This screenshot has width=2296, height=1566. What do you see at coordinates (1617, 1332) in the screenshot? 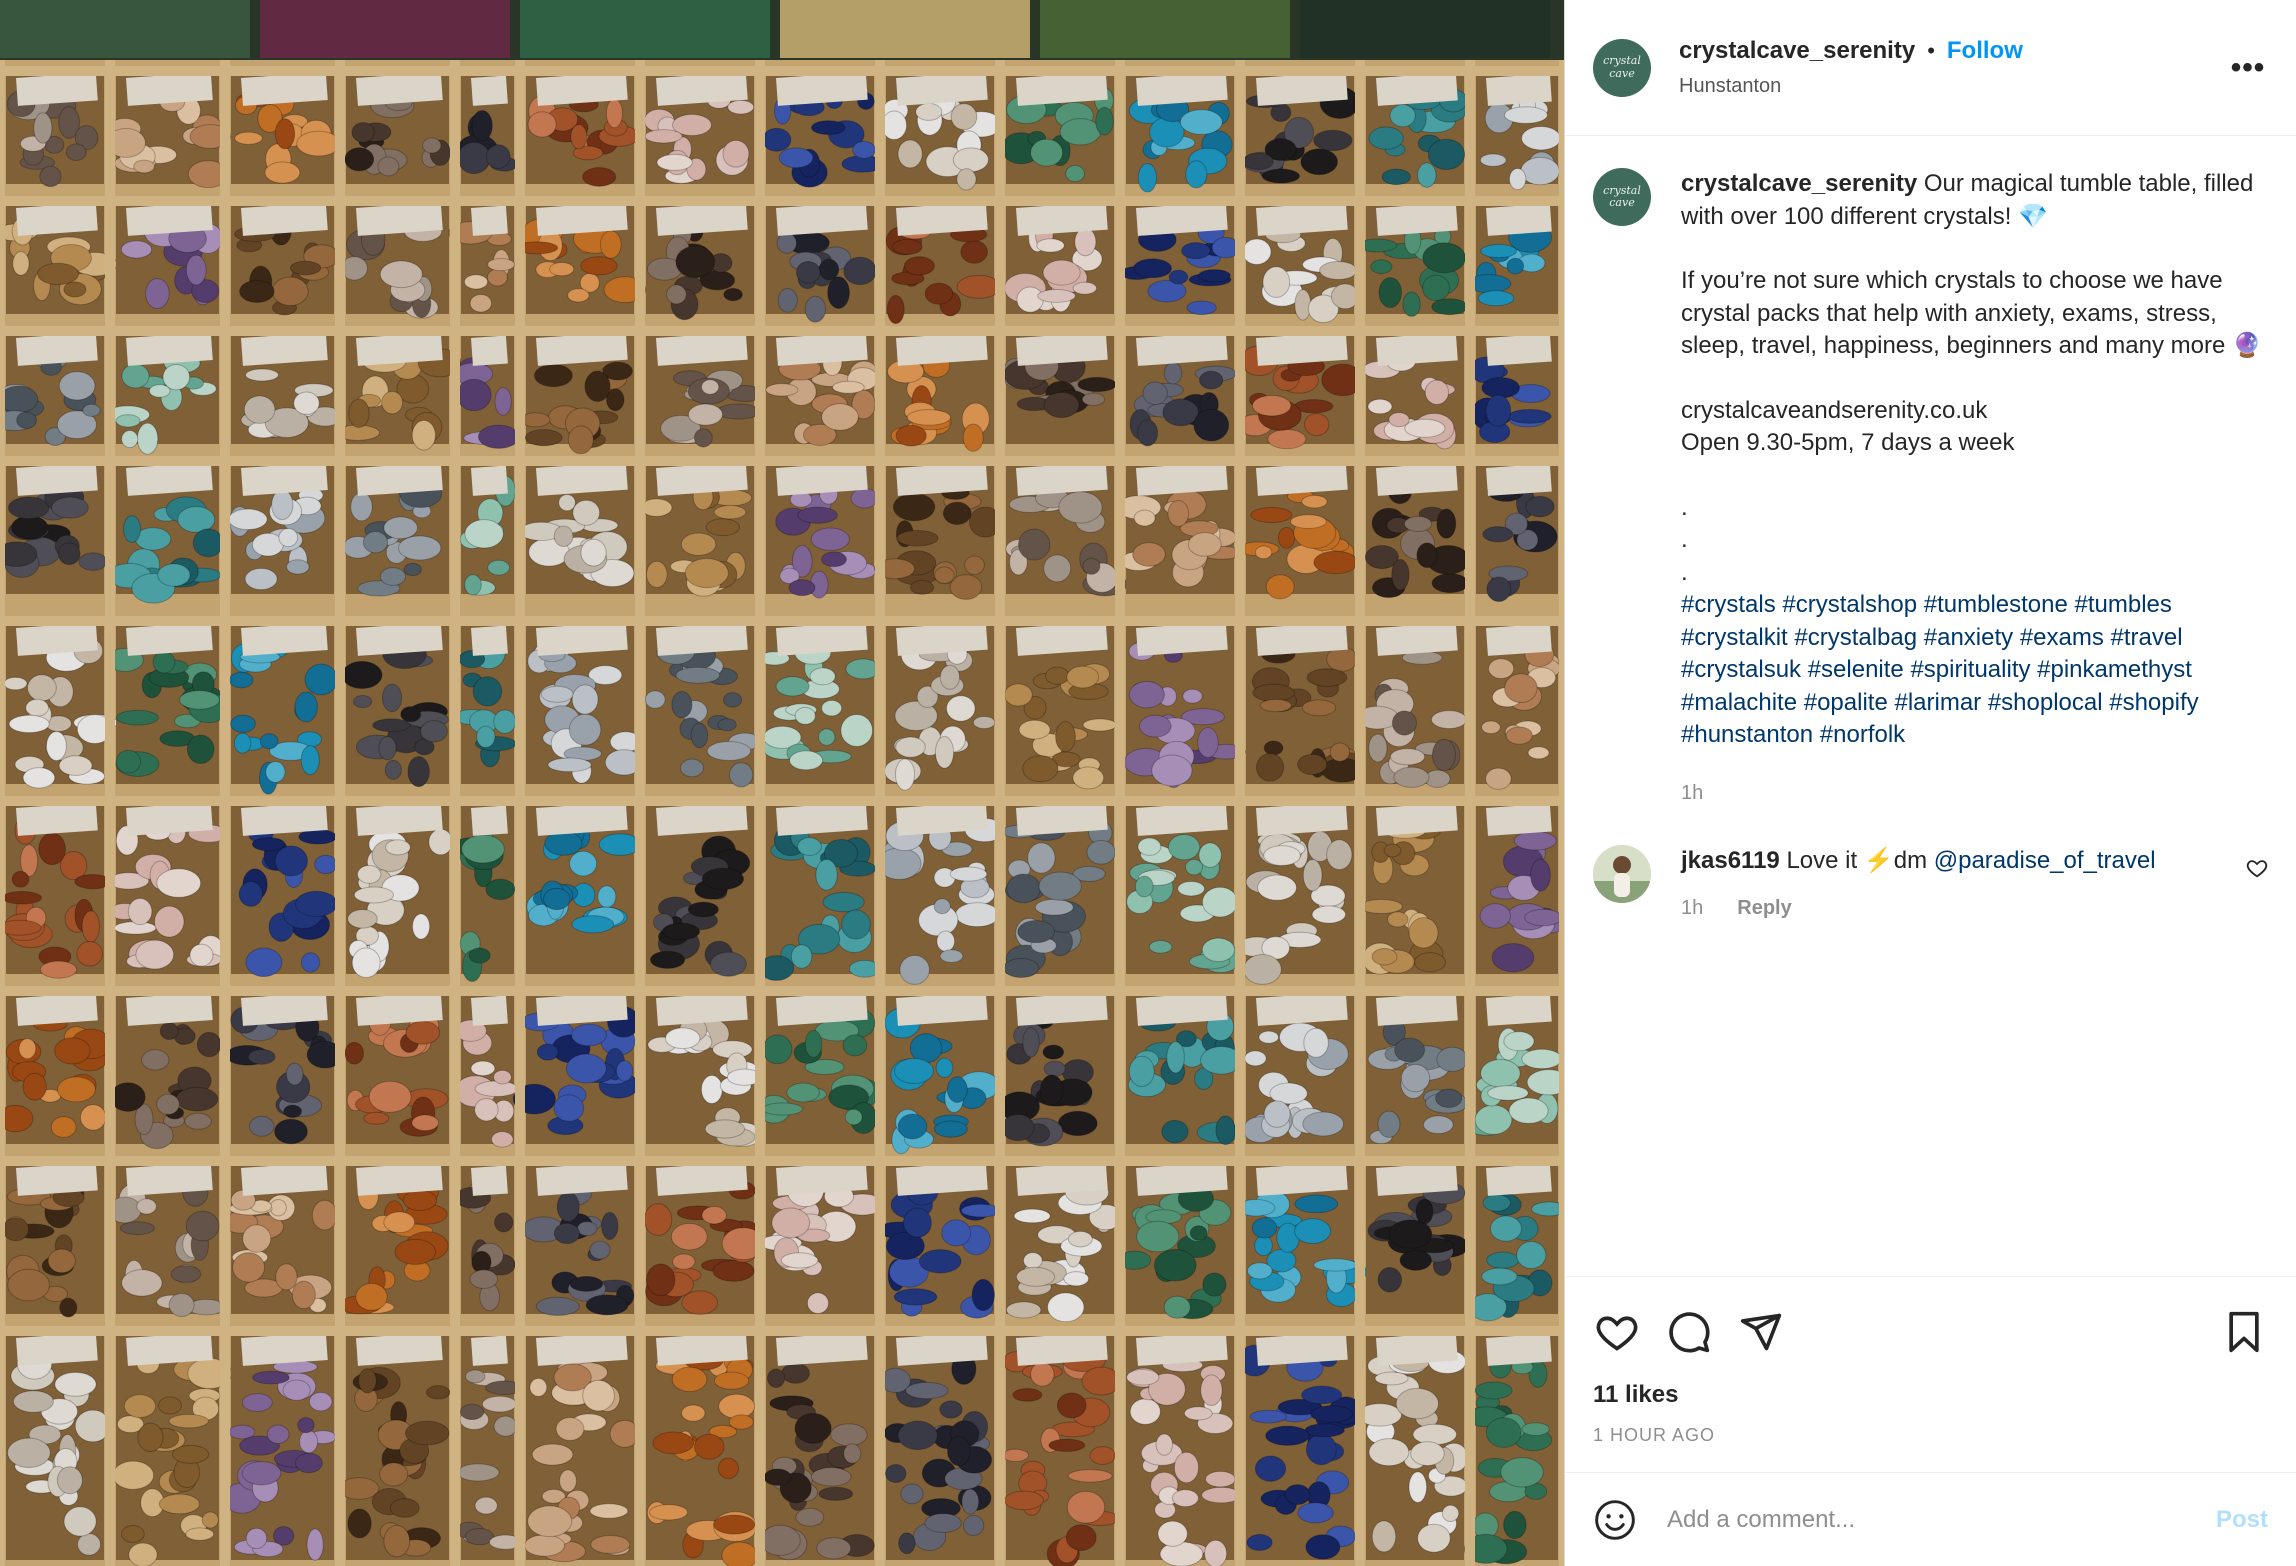
I see `like-heart-icon` at bounding box center [1617, 1332].